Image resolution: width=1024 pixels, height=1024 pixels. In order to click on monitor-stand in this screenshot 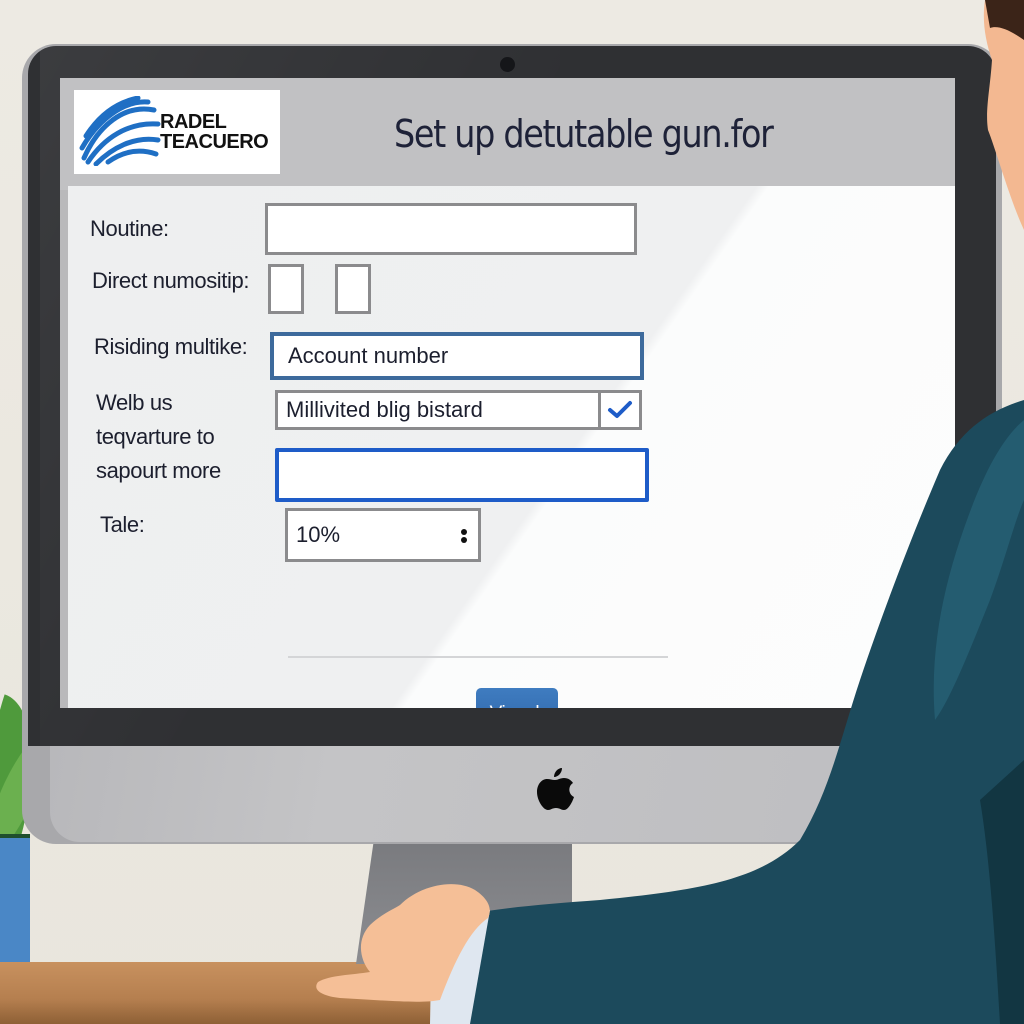, I will do `click(464, 904)`.